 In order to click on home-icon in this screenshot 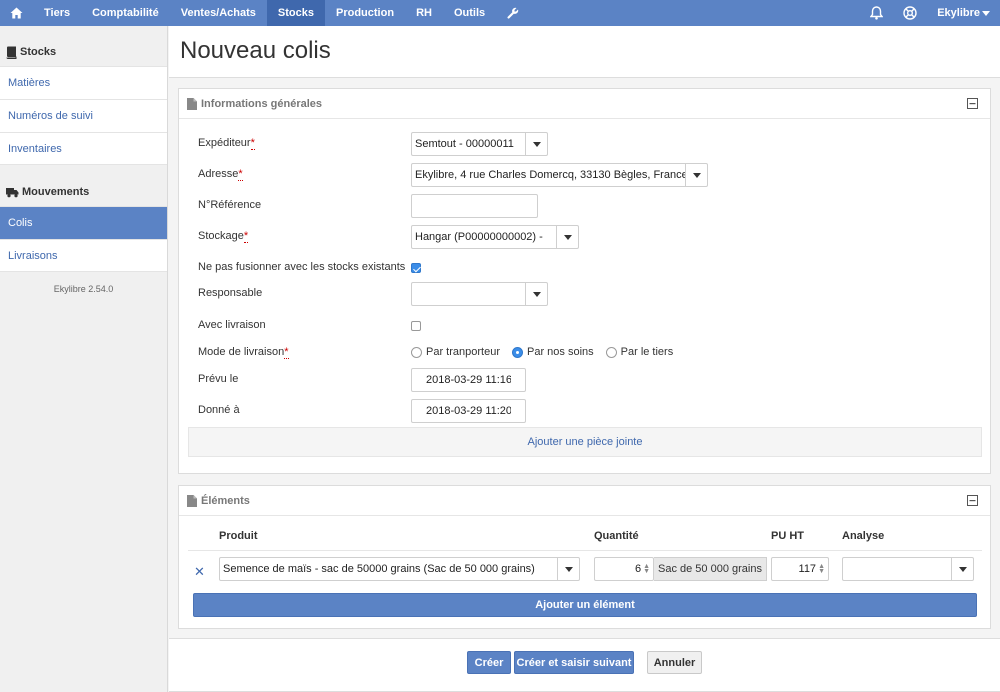, I will do `click(16, 13)`.